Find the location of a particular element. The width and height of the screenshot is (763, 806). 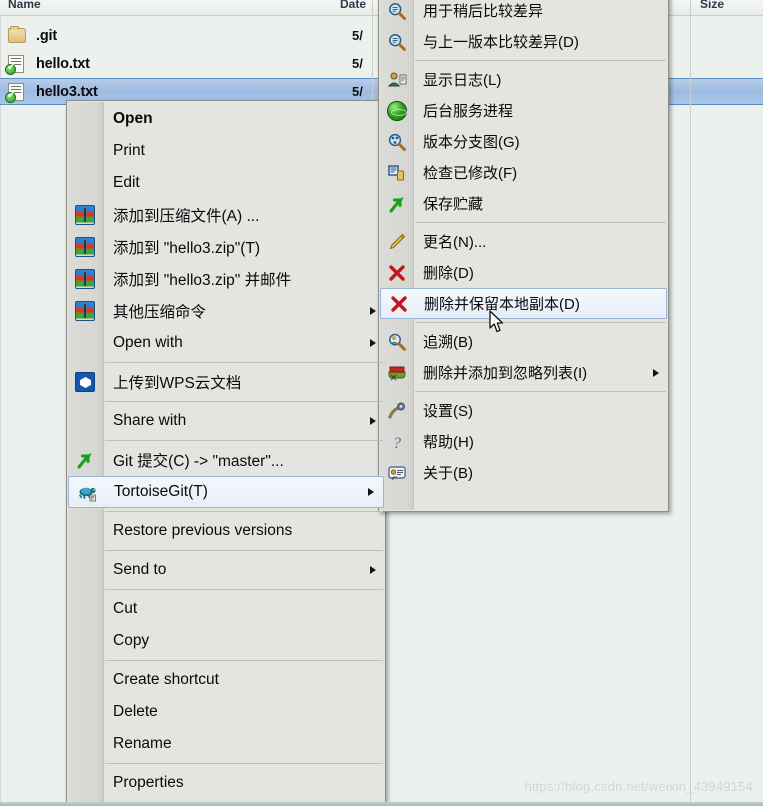

menu-item: 版本分支图(G) is located at coordinates (523, 141).